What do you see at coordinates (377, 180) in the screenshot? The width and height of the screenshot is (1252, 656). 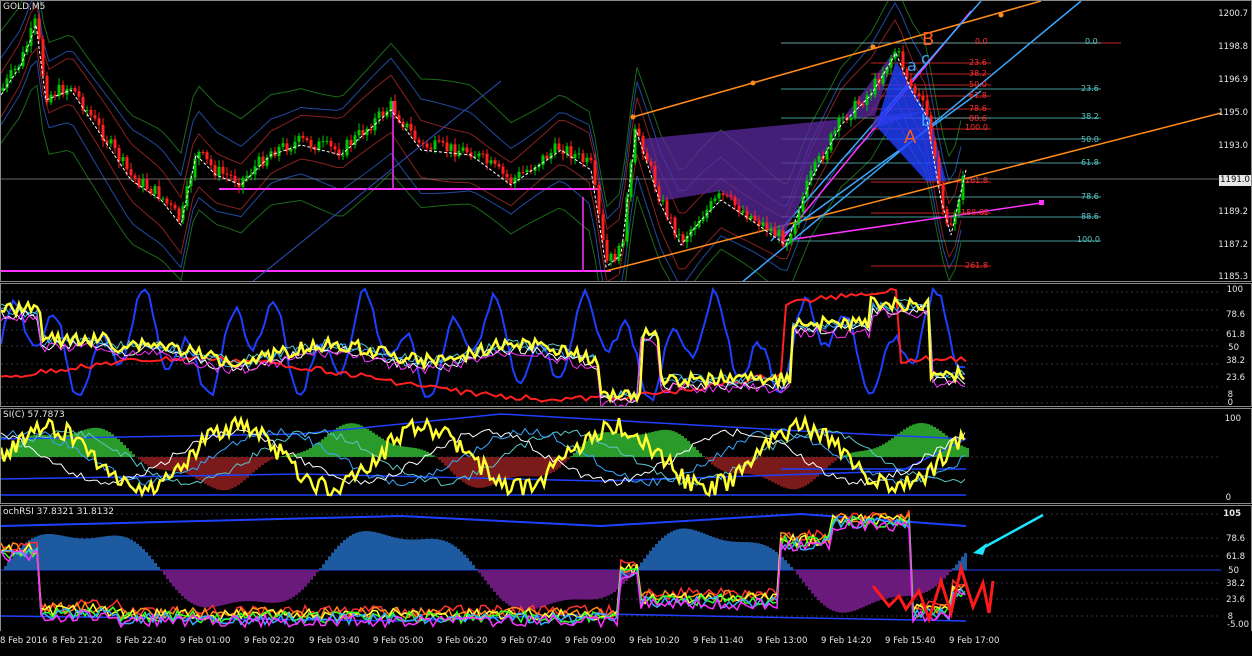 I see `trend-line` at bounding box center [377, 180].